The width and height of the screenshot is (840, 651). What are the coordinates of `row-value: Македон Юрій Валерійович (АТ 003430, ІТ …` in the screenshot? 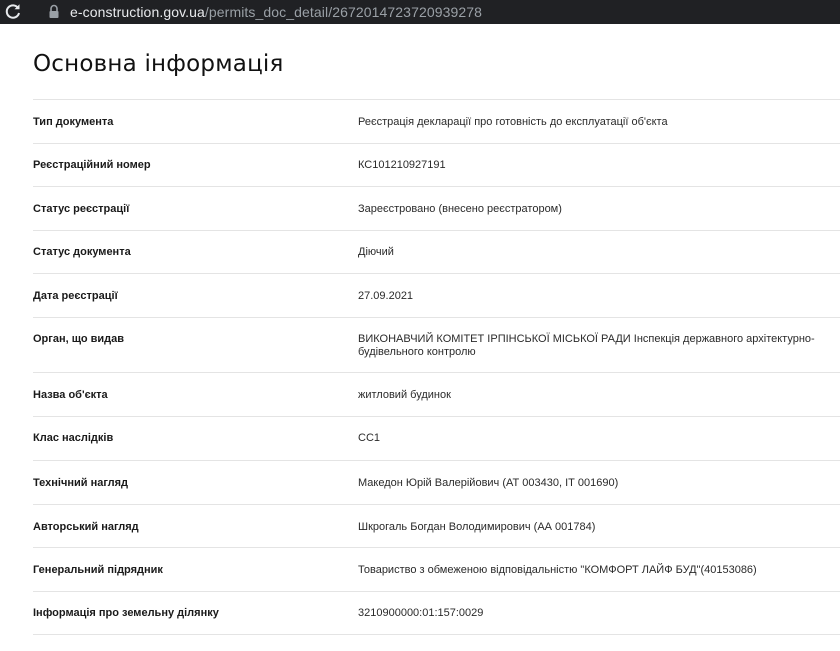 It's located at (488, 483).